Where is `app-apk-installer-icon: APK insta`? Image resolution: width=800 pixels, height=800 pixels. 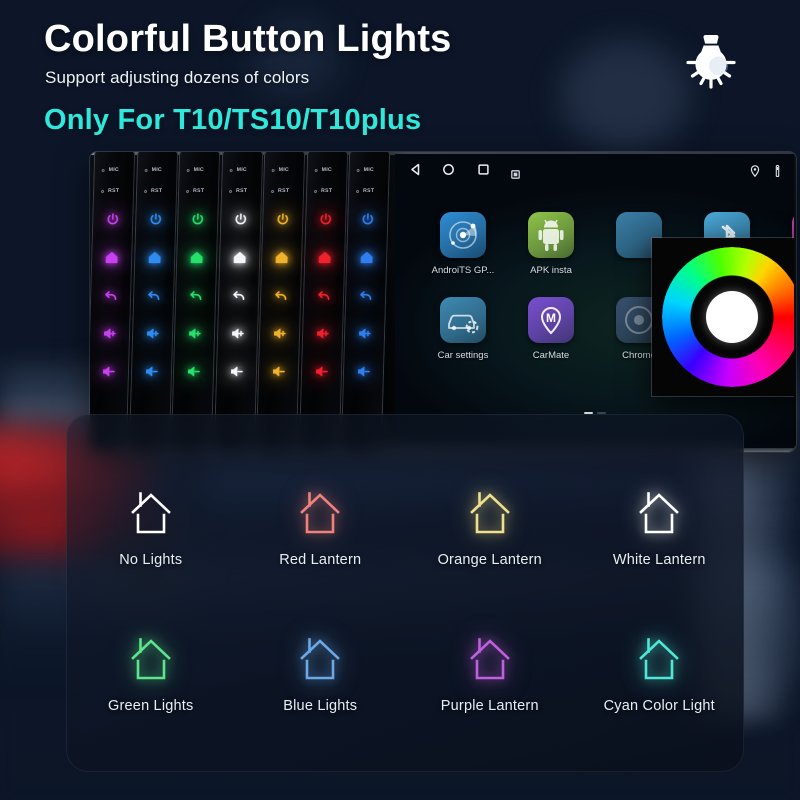 app-apk-installer-icon: APK insta is located at coordinates (551, 244).